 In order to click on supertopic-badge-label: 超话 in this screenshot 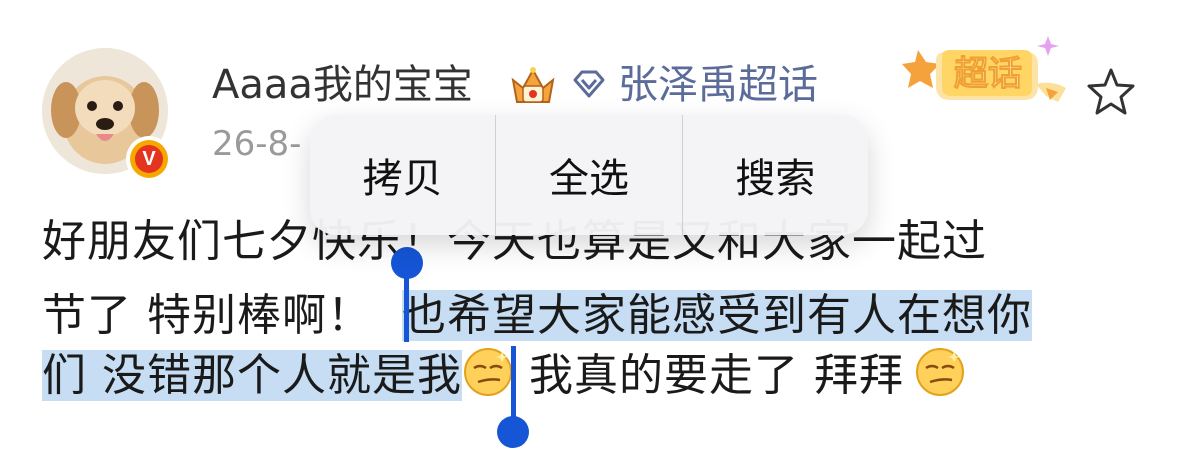, I will do `click(988, 74)`.